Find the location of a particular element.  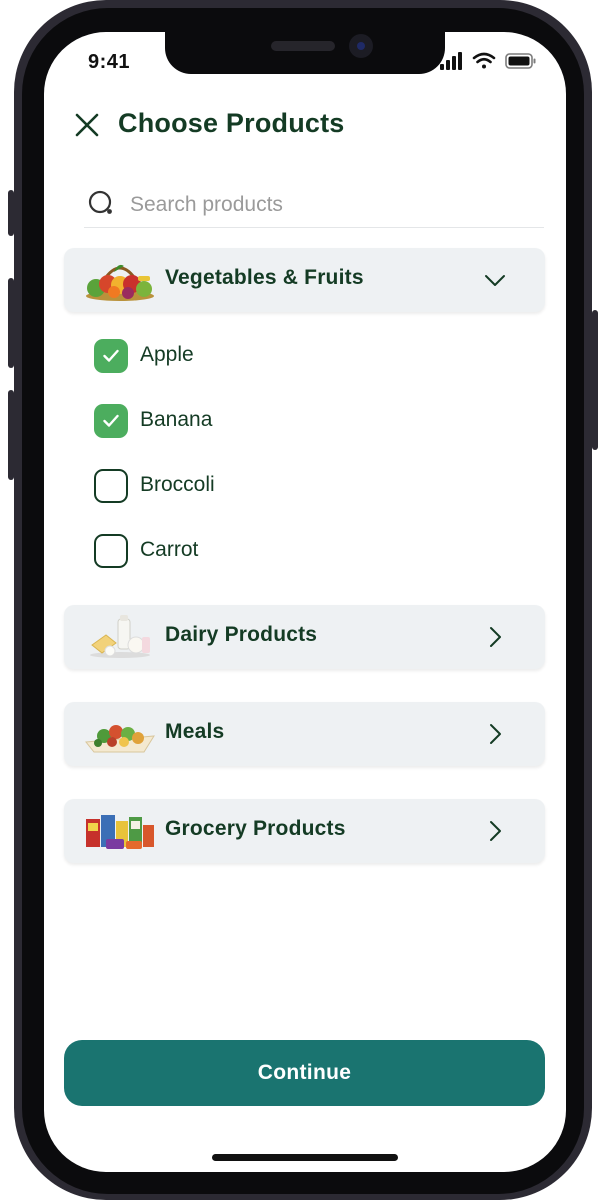

product-label: Banana is located at coordinates (176, 419).